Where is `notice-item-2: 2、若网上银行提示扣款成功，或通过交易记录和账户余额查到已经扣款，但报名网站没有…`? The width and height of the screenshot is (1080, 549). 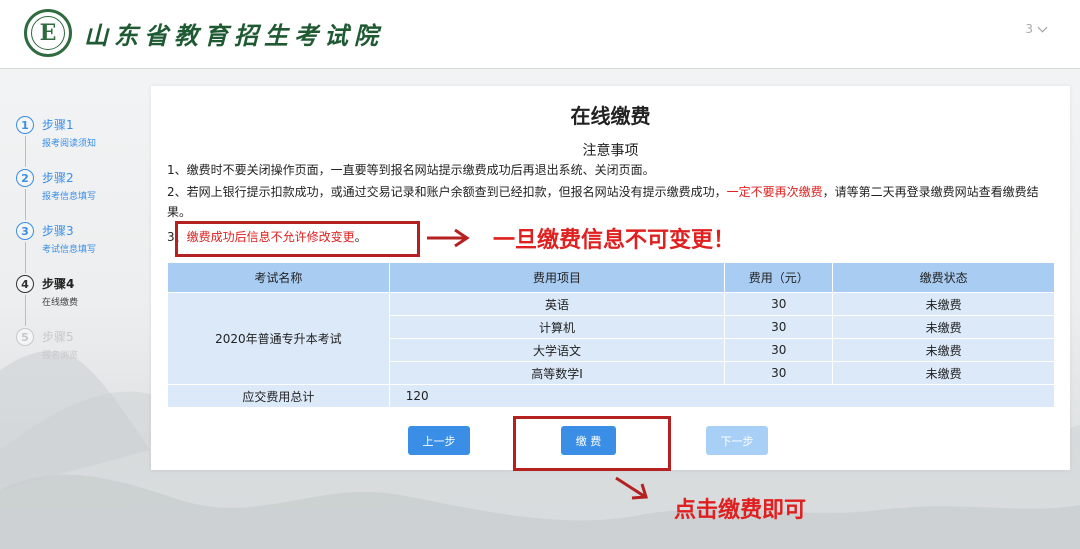
notice-item-2: 2、若网上银行提示扣款成功，或通过交易记录和账户余额查到已经扣款，但报名网站没有… is located at coordinates (613, 202).